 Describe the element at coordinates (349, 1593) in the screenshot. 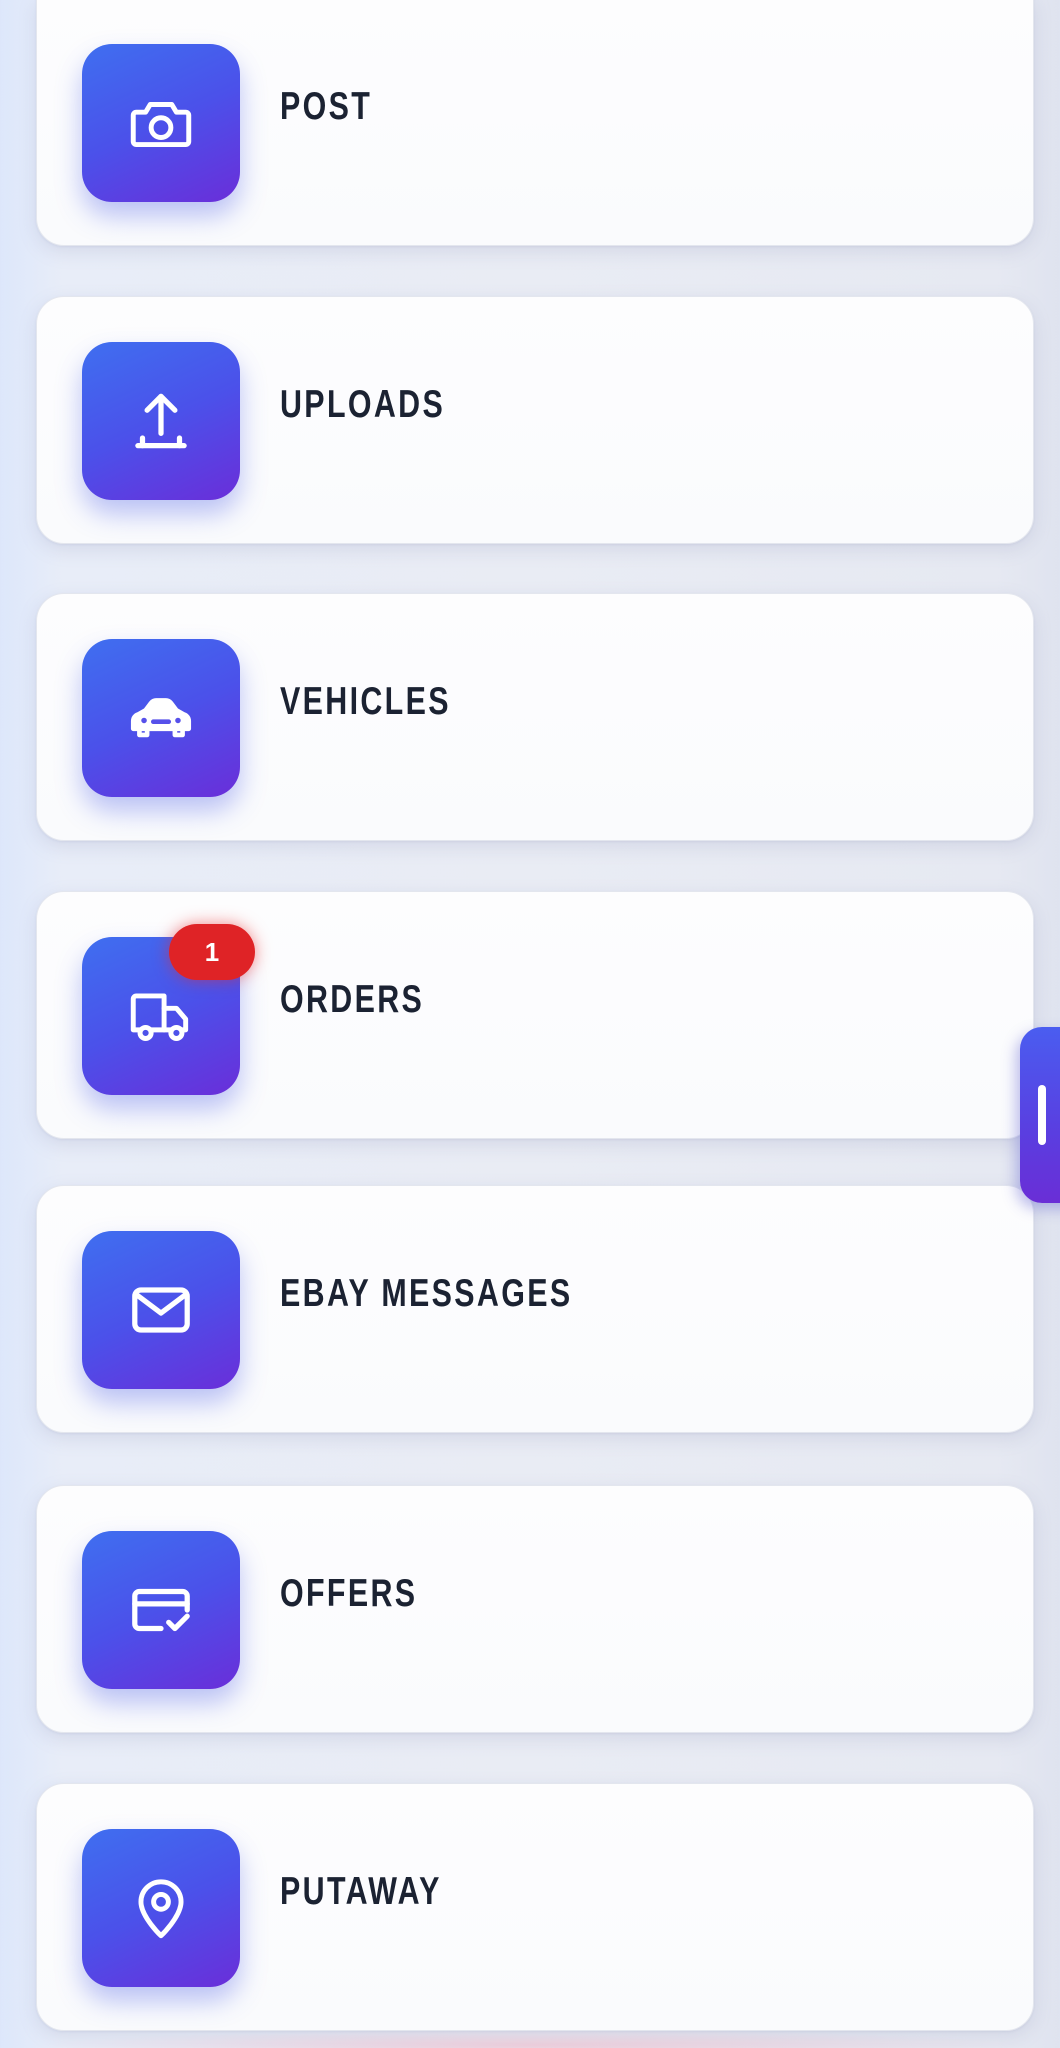

I see `menu-item-label: OFFERS` at that location.